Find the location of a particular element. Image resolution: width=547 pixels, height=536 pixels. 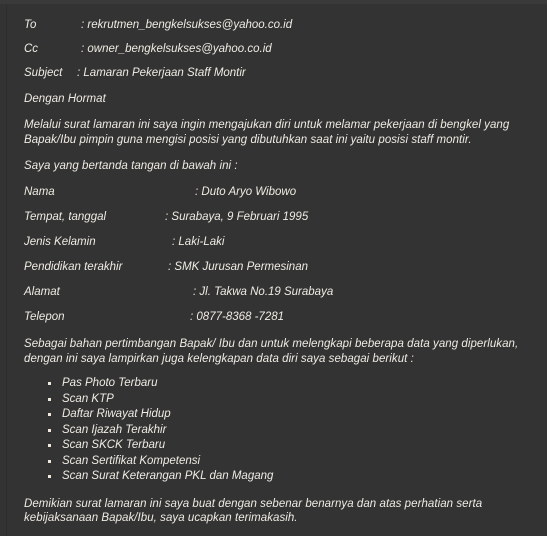

to-value: : rekrutmen_bengkelsukses@yahoo.co.id is located at coordinates (186, 25).